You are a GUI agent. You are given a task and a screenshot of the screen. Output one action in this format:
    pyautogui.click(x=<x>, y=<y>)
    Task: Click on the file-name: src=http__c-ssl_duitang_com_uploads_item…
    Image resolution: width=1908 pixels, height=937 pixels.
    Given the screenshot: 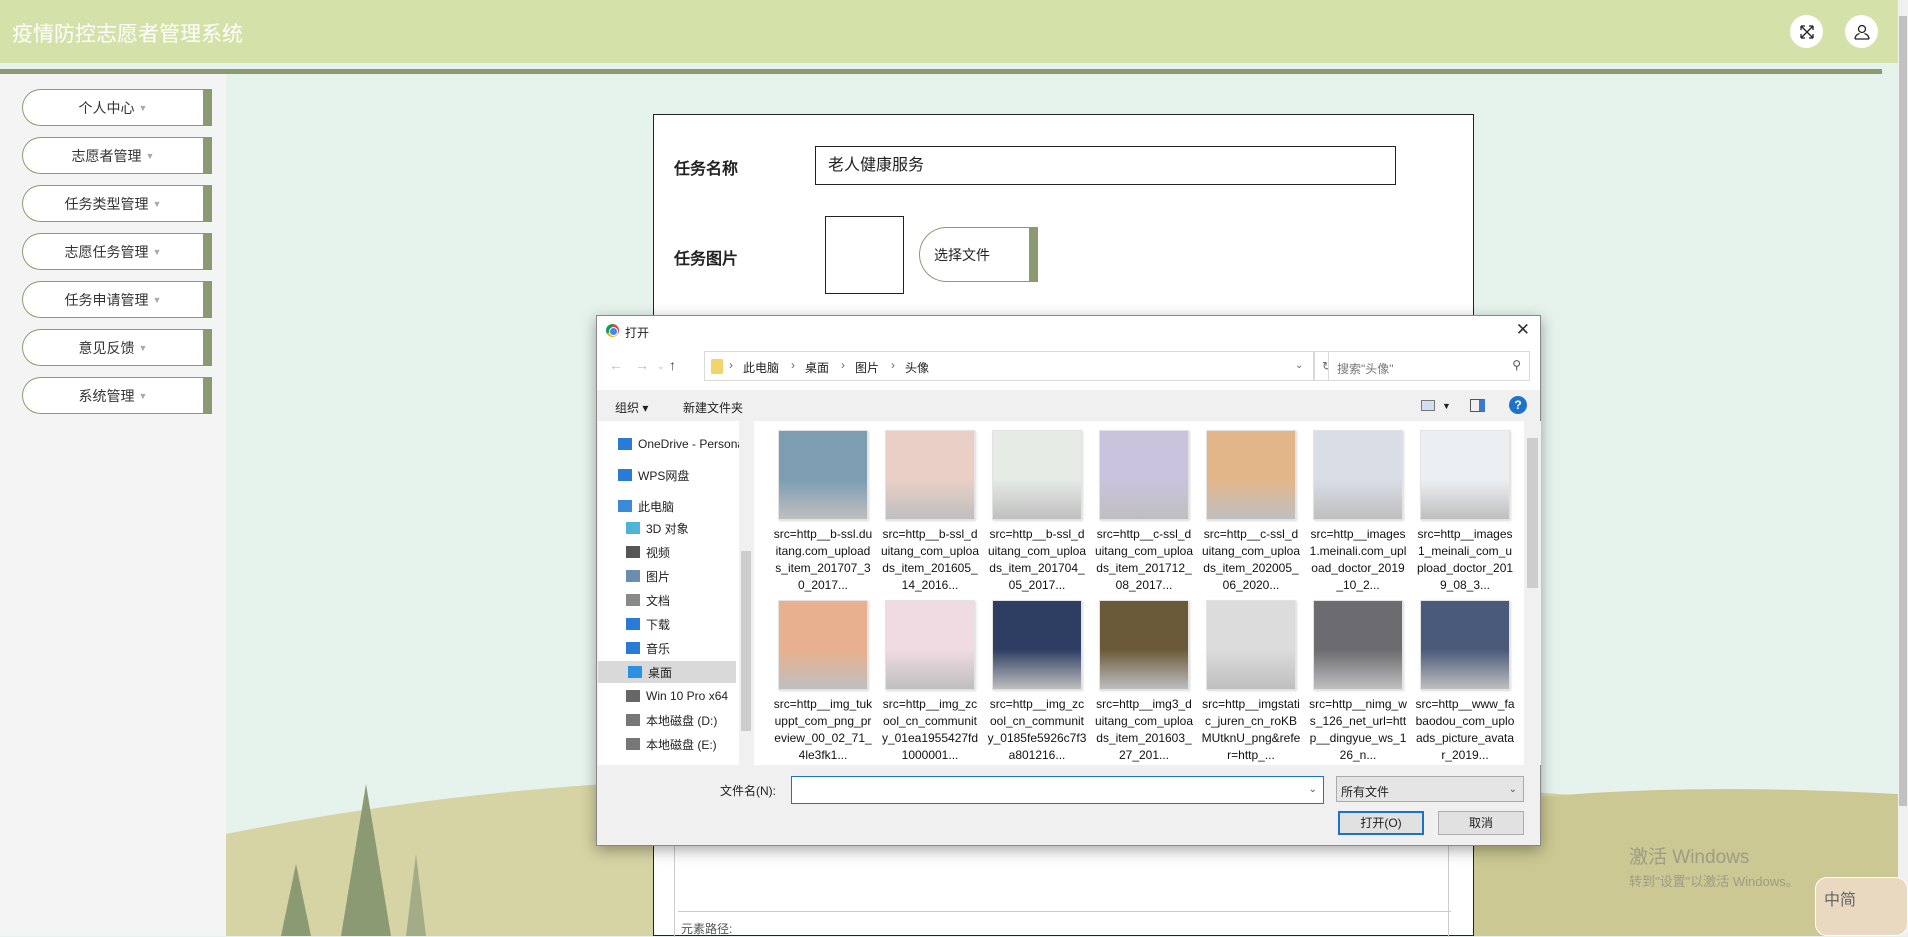 What is the action you would take?
    pyautogui.click(x=1144, y=559)
    